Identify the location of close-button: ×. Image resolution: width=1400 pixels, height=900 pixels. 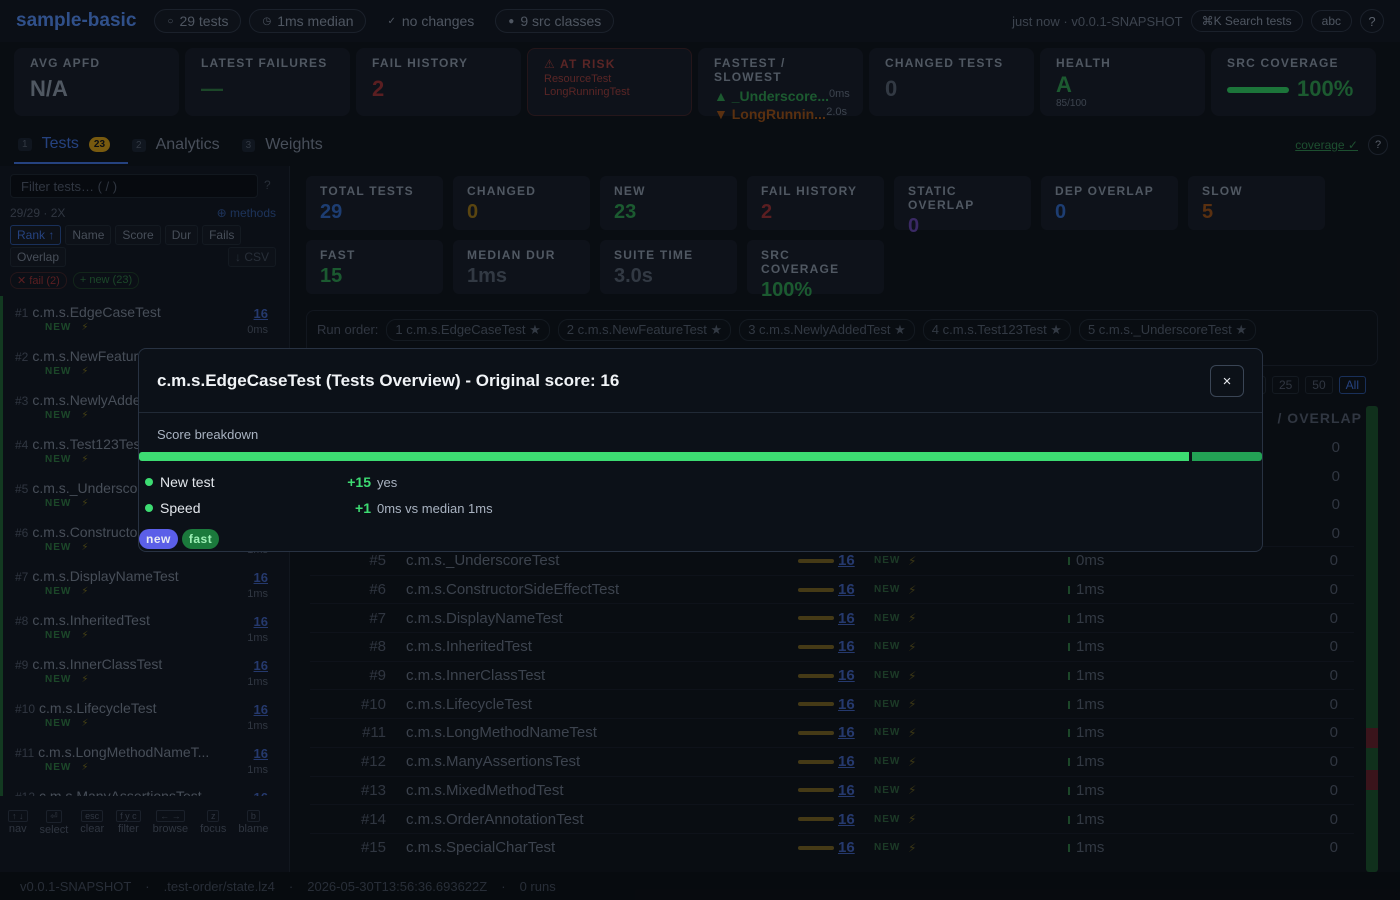
(1227, 381).